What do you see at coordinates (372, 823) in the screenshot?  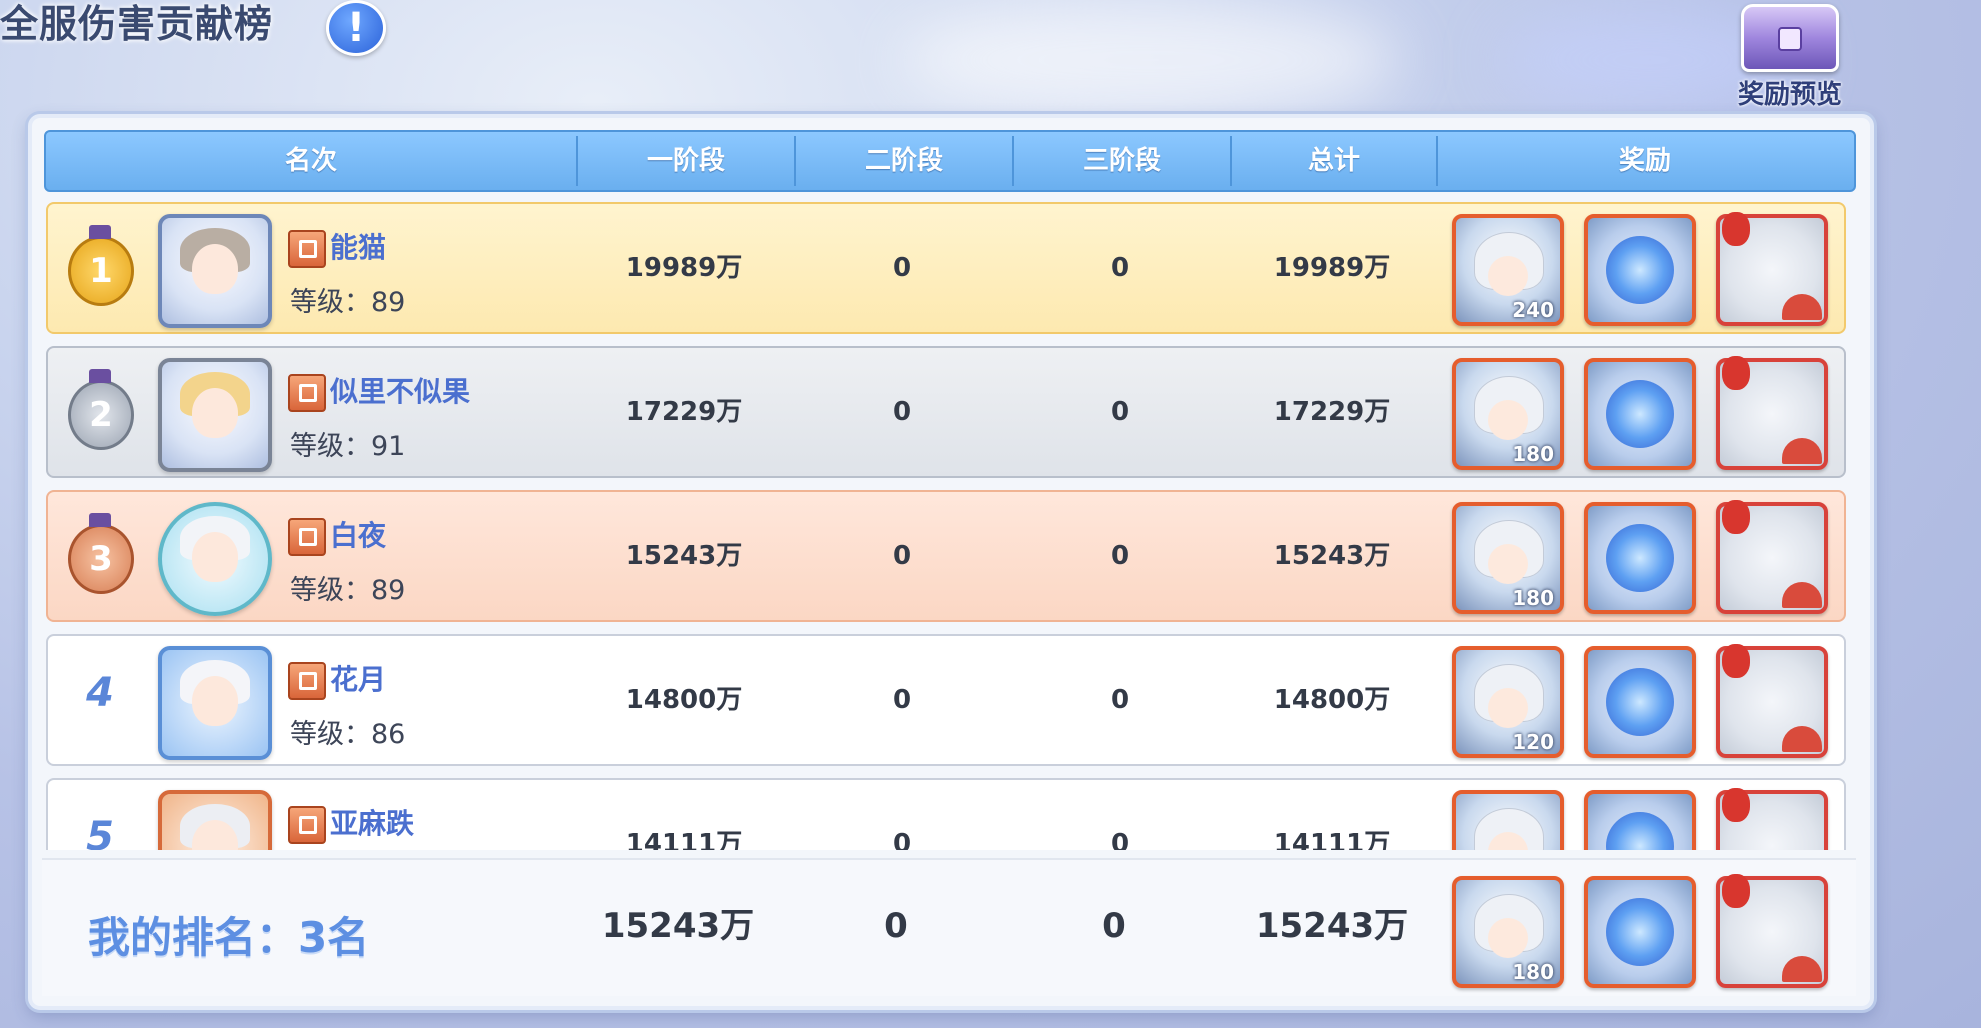 I see `player-name: 亚麻跌` at bounding box center [372, 823].